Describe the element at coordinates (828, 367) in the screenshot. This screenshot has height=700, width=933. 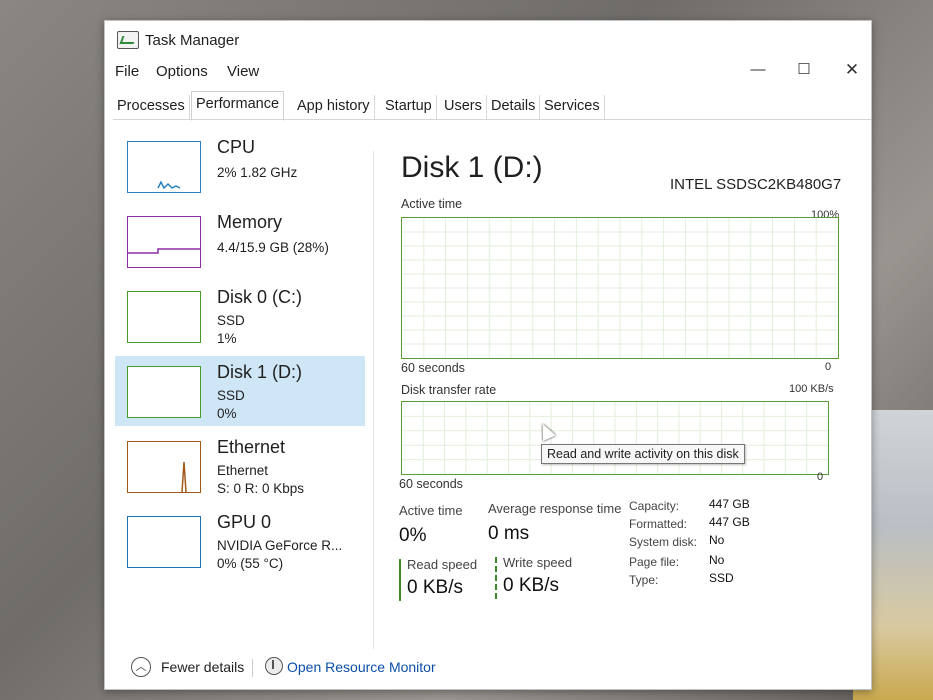
I see `graph1-min: 0` at that location.